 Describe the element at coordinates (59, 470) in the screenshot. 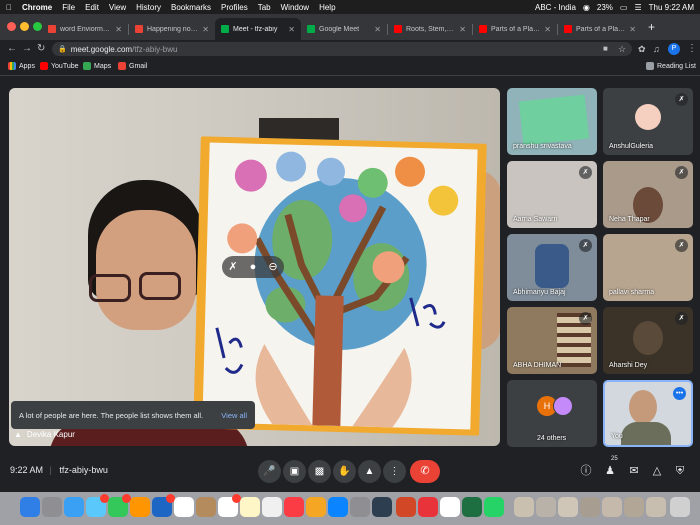

I see `meeting-details: 9:22 AM | tfz-abiy-bwu` at that location.